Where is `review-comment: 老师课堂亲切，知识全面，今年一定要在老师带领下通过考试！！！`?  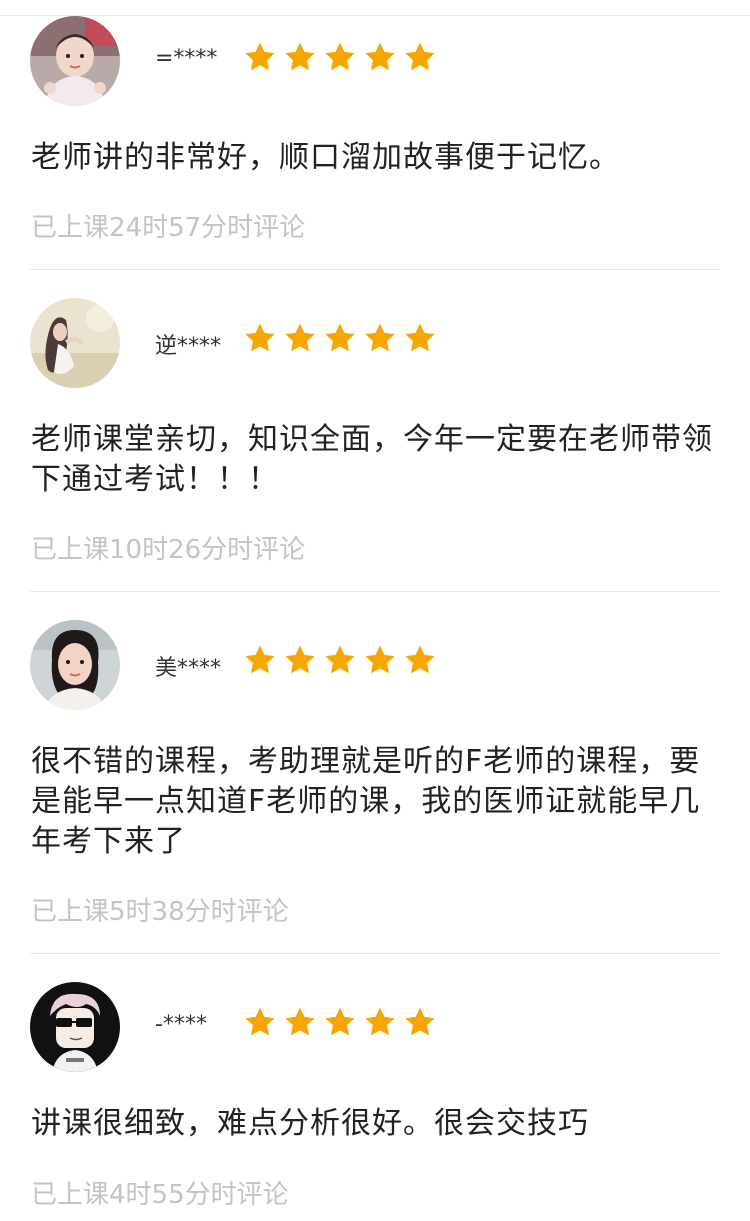 review-comment: 老师课堂亲切，知识全面，今年一定要在老师带领下通过考试！！！ is located at coordinates (372, 459).